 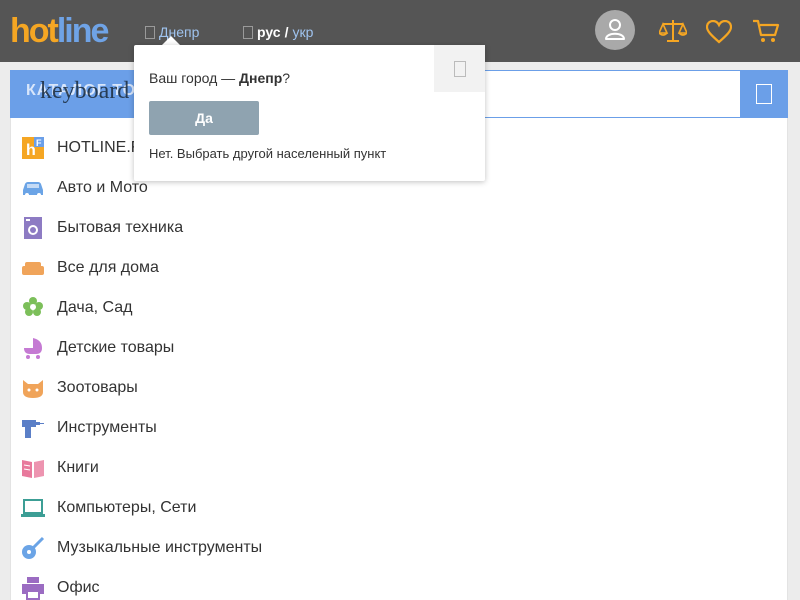 What do you see at coordinates (194, 78) in the screenshot?
I see `city-question-prefix: Ваш город —` at bounding box center [194, 78].